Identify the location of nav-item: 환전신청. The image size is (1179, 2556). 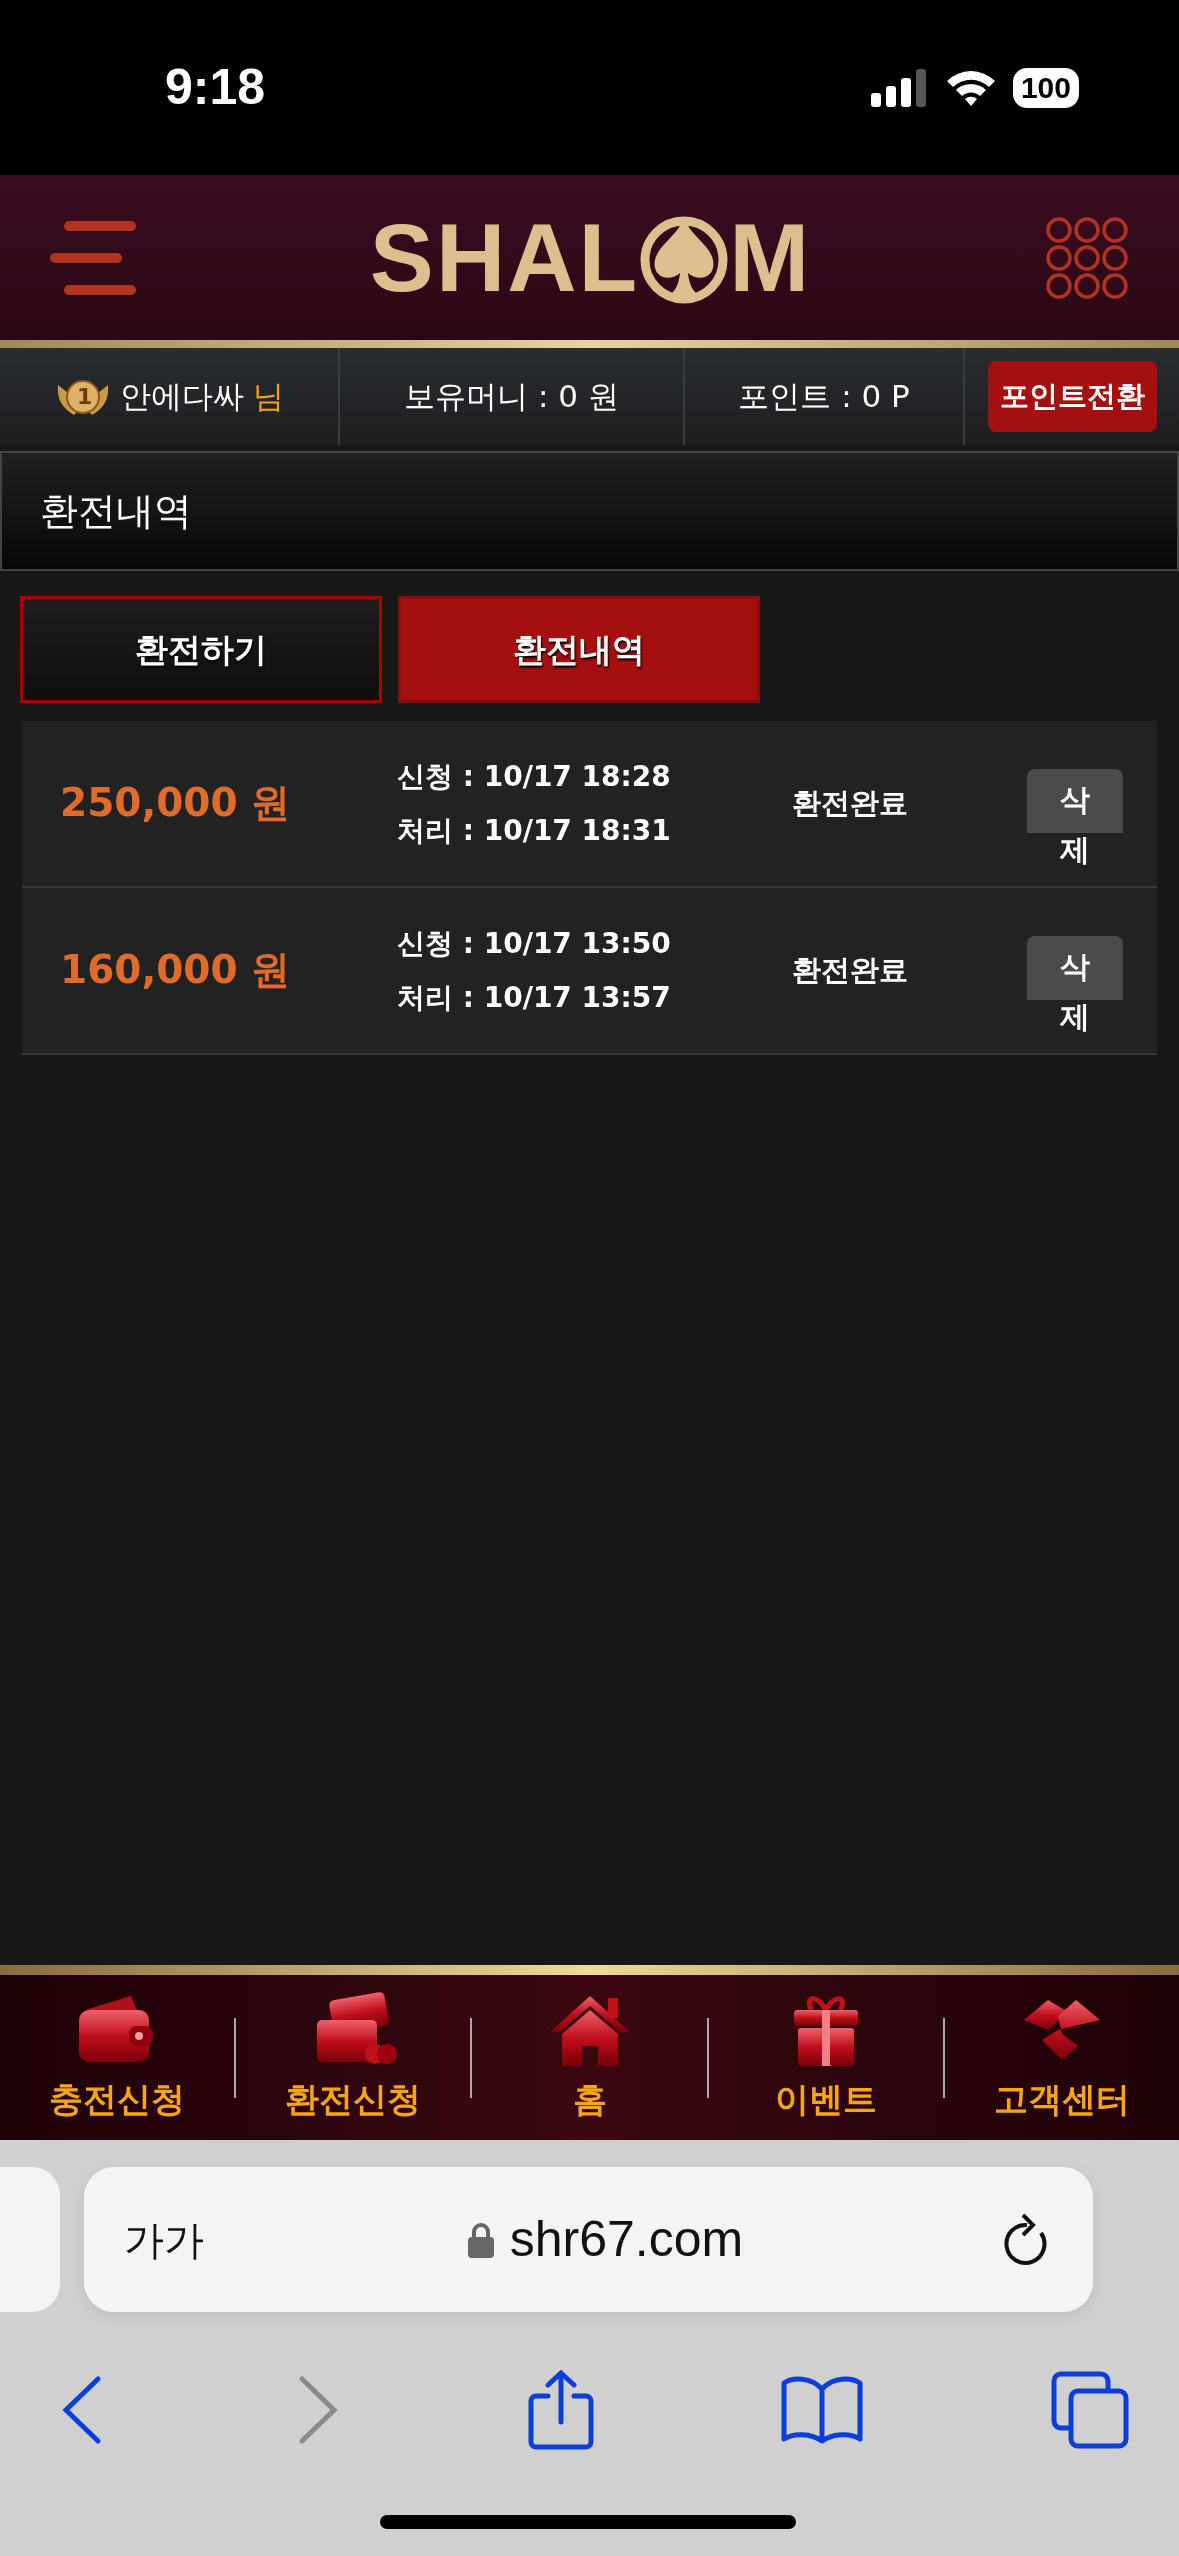
(353, 2057).